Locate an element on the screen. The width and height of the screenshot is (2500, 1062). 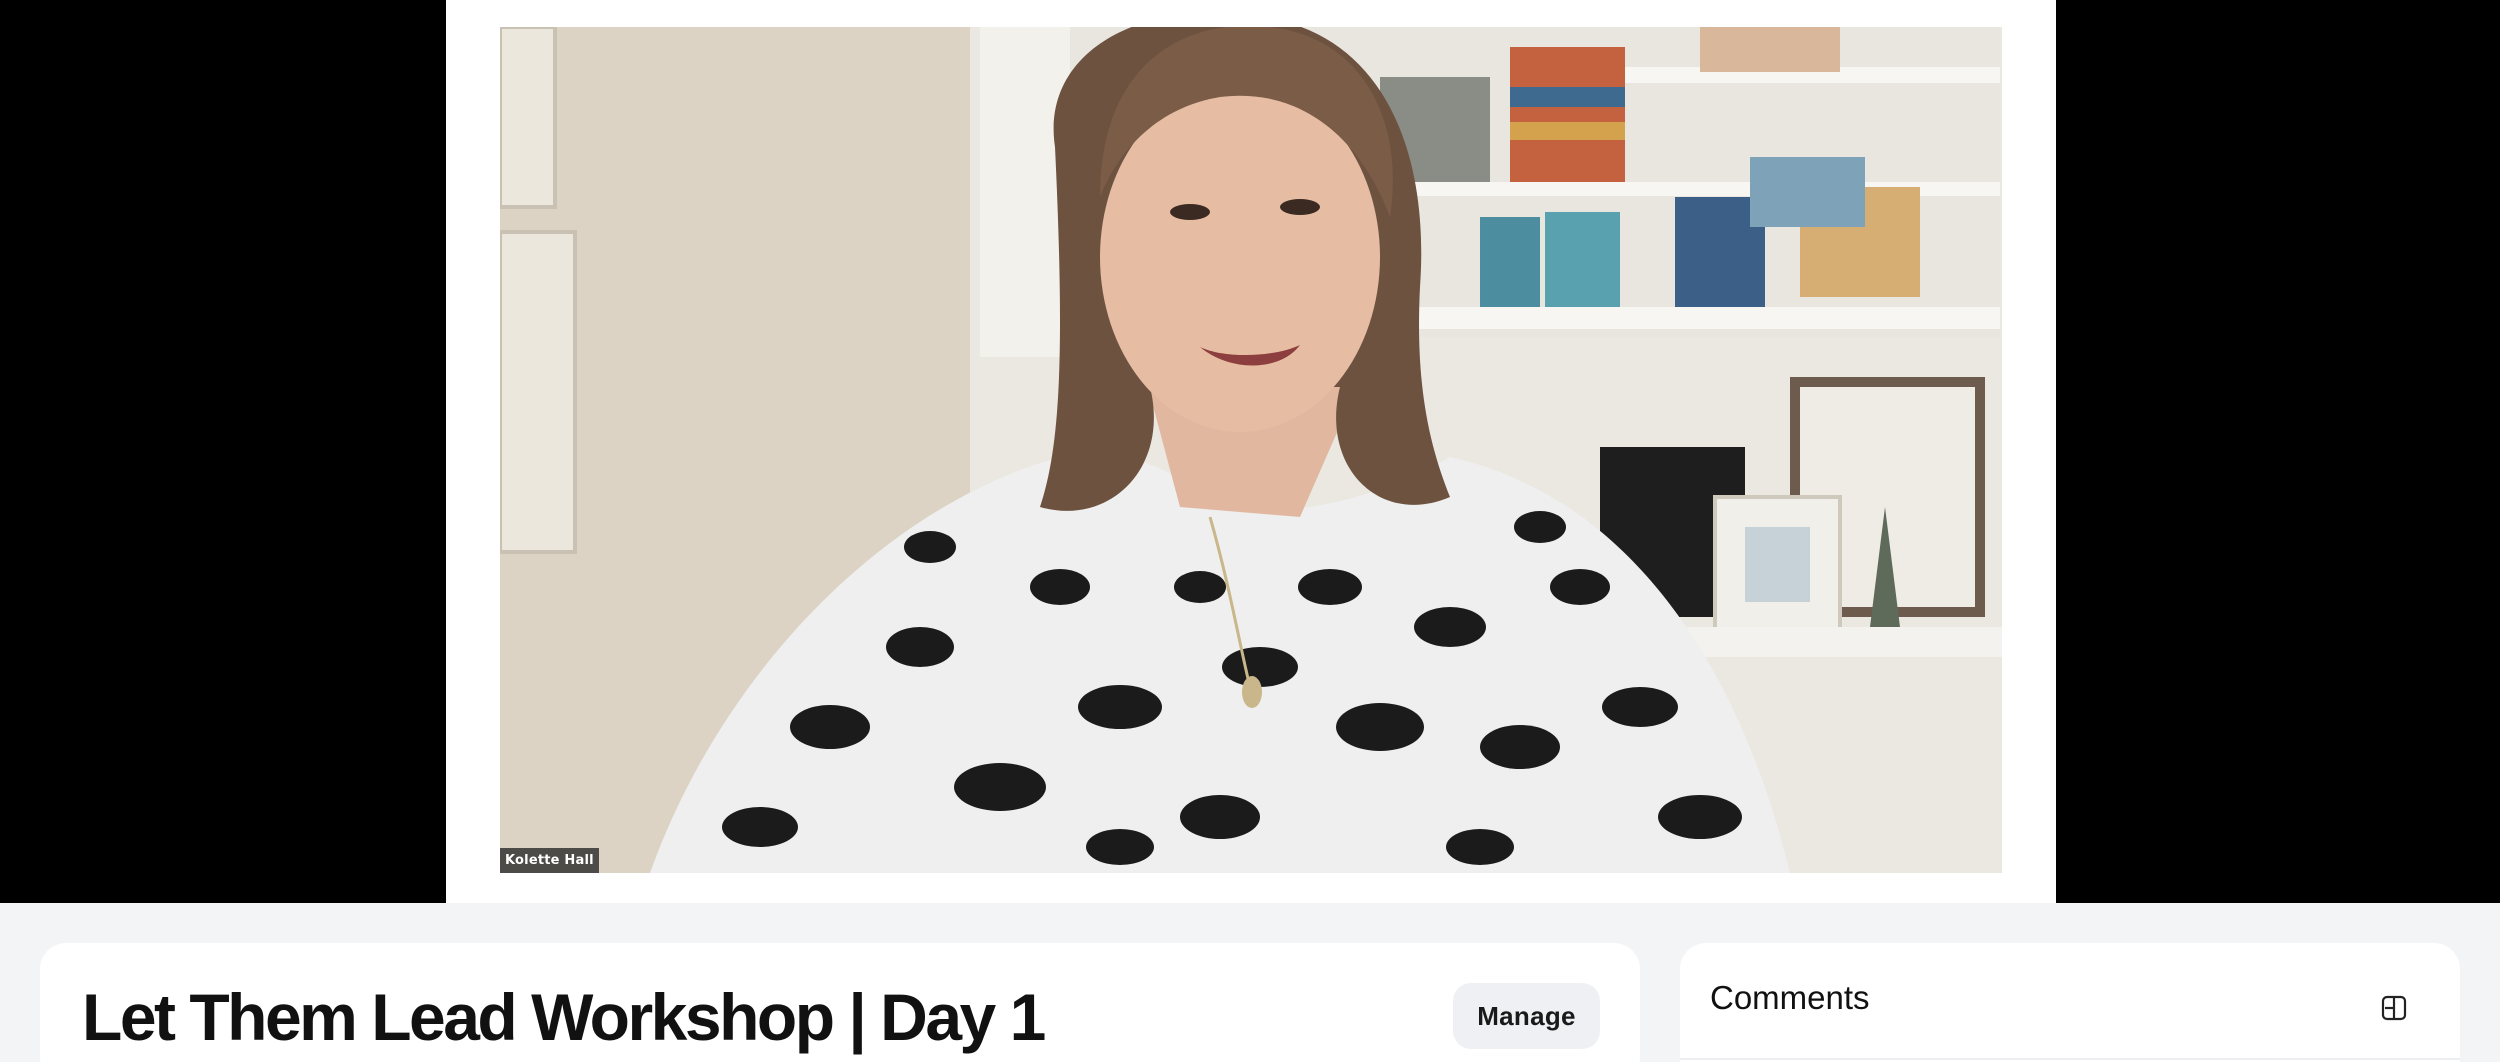
manage-button: Manage is located at coordinates (1526, 1016).